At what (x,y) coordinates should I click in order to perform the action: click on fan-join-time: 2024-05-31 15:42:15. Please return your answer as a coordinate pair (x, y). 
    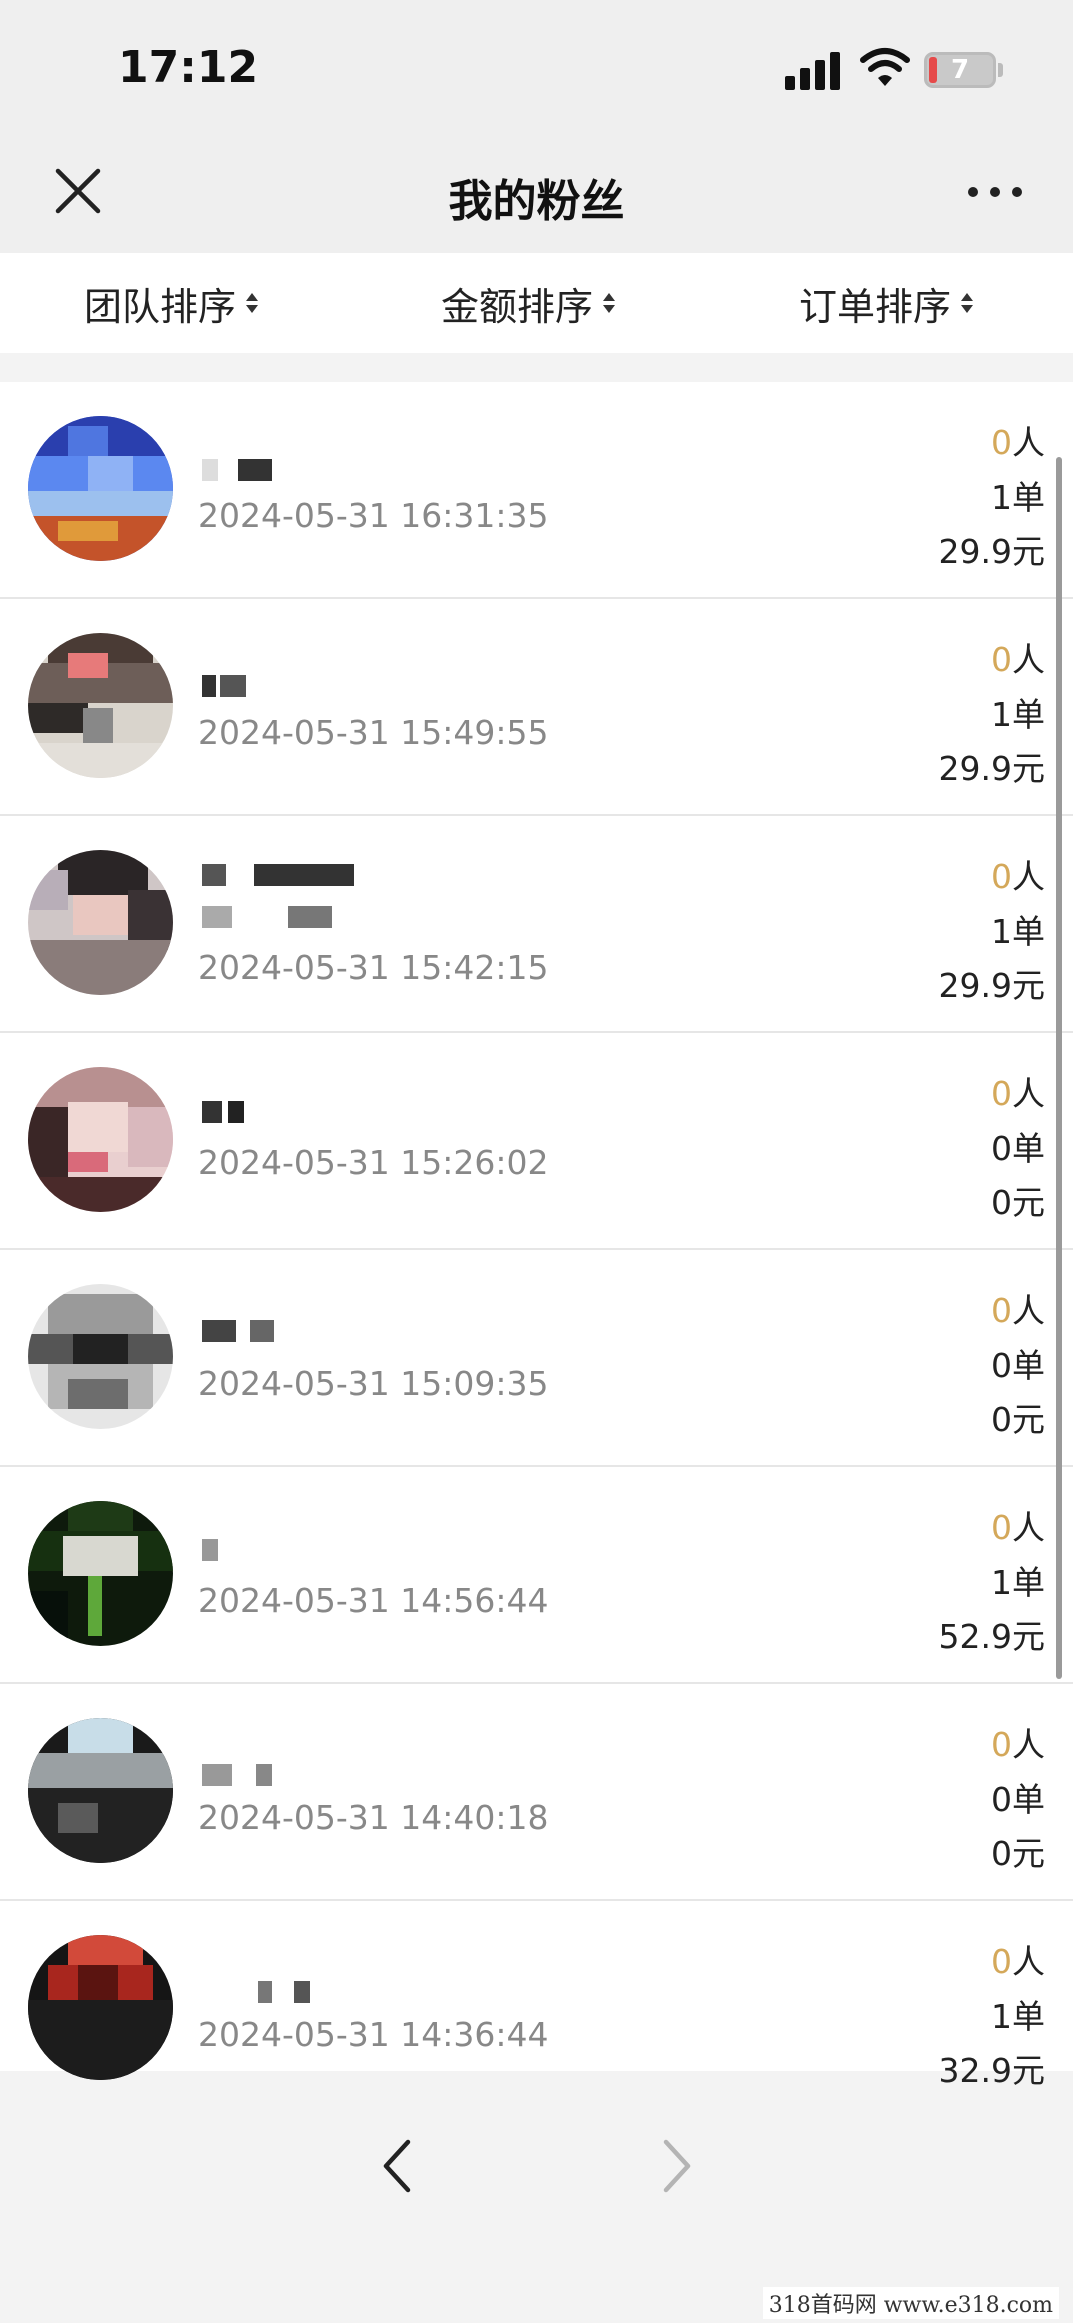
    Looking at the image, I should click on (373, 967).